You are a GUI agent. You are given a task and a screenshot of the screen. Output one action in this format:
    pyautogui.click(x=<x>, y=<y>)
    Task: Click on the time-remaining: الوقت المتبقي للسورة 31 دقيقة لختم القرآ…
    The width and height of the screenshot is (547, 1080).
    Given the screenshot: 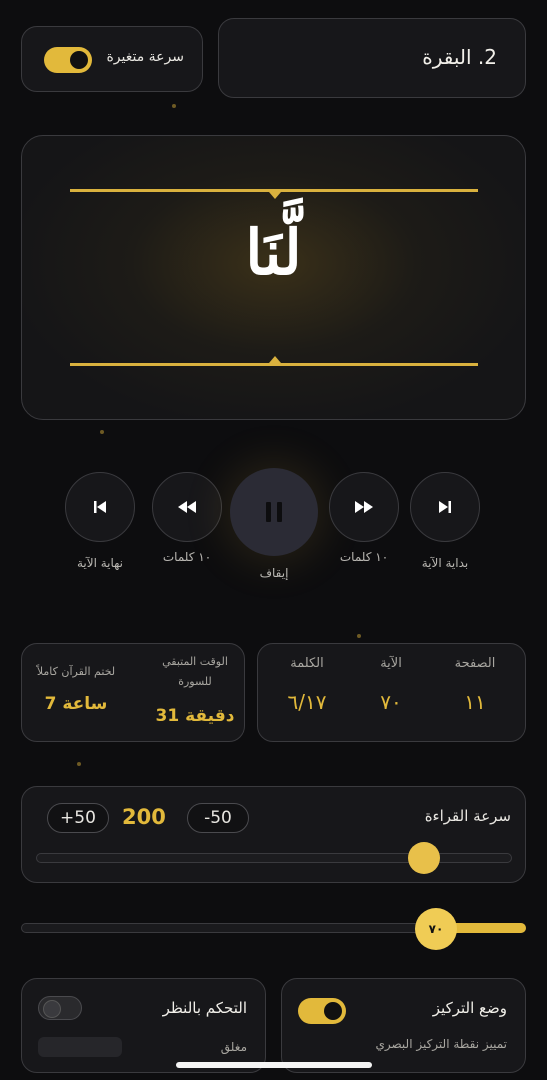 What is the action you would take?
    pyautogui.click(x=133, y=692)
    